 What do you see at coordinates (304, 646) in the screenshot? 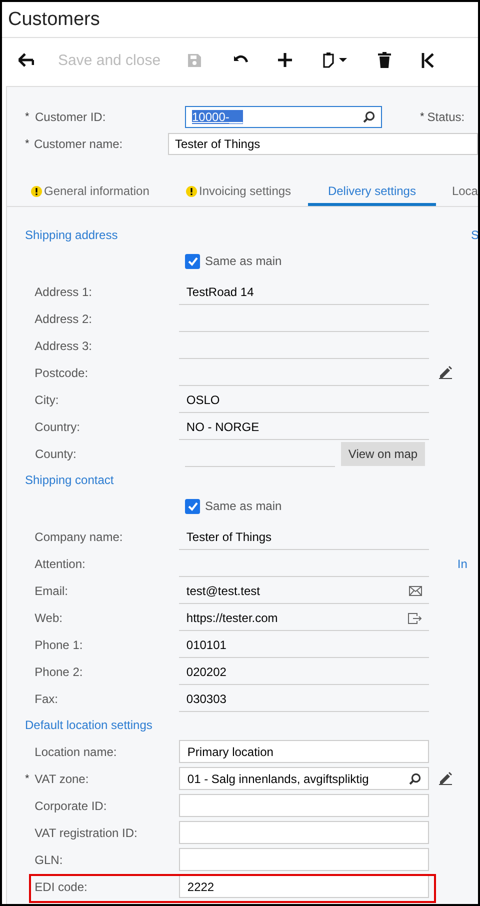
I see `input-field: 010101` at bounding box center [304, 646].